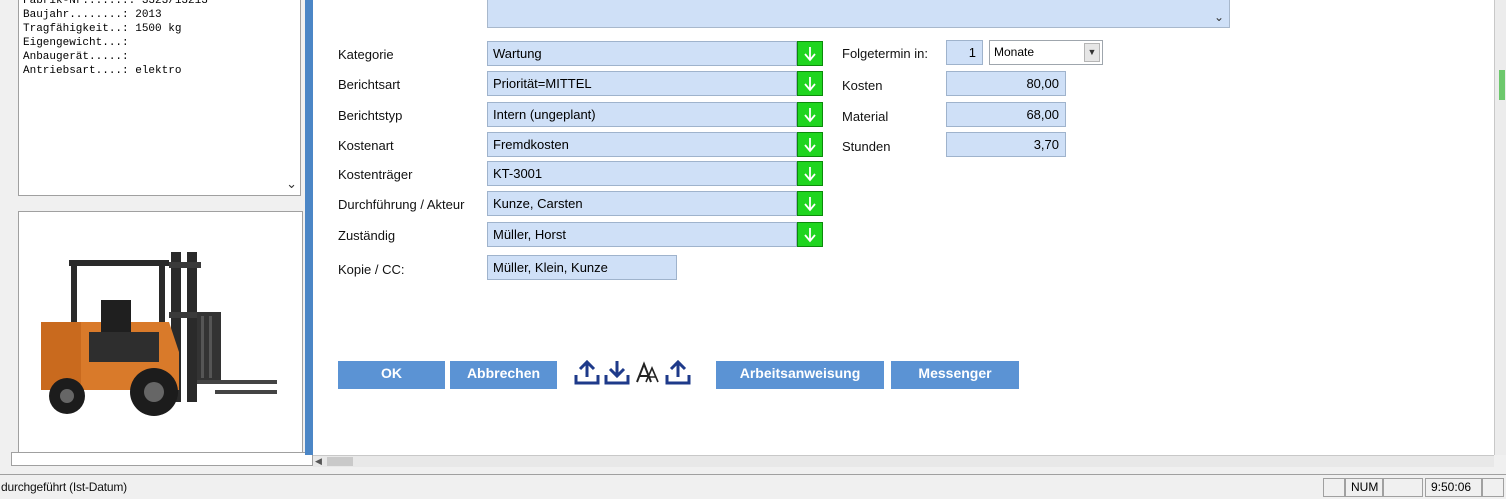  What do you see at coordinates (369, 84) in the screenshot?
I see `berichtsart-label: Berichtsart` at bounding box center [369, 84].